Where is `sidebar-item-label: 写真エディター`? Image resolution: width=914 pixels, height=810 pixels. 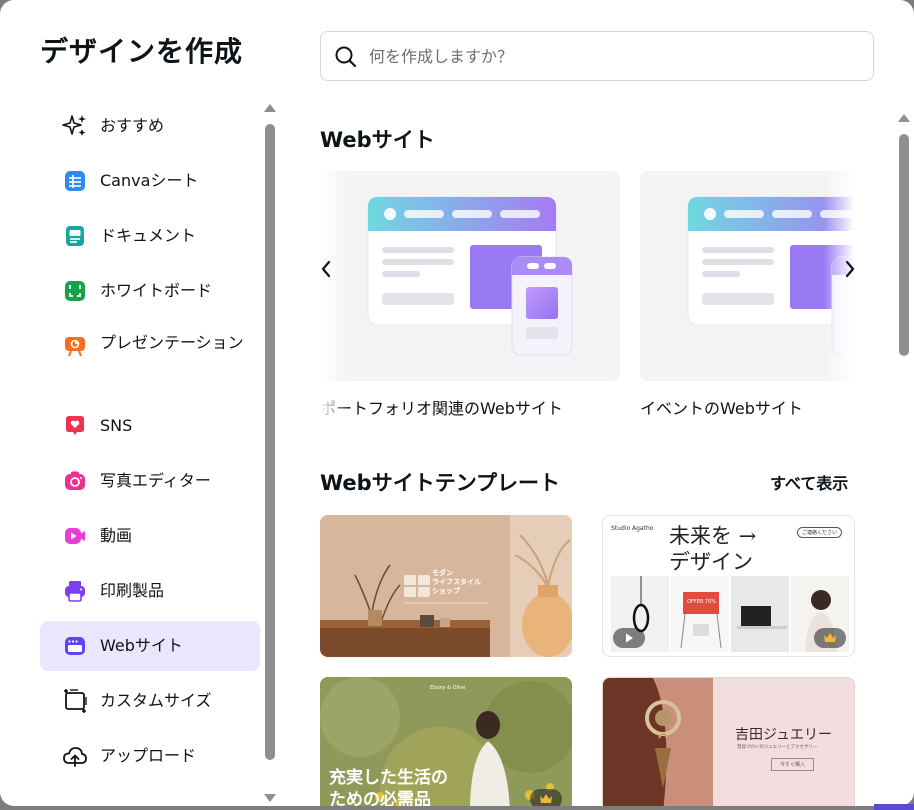
sidebar-item-label: 写真エディター is located at coordinates (155, 480).